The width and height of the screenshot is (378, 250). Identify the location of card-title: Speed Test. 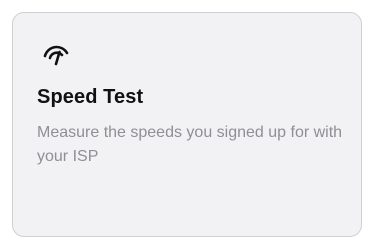
(90, 97).